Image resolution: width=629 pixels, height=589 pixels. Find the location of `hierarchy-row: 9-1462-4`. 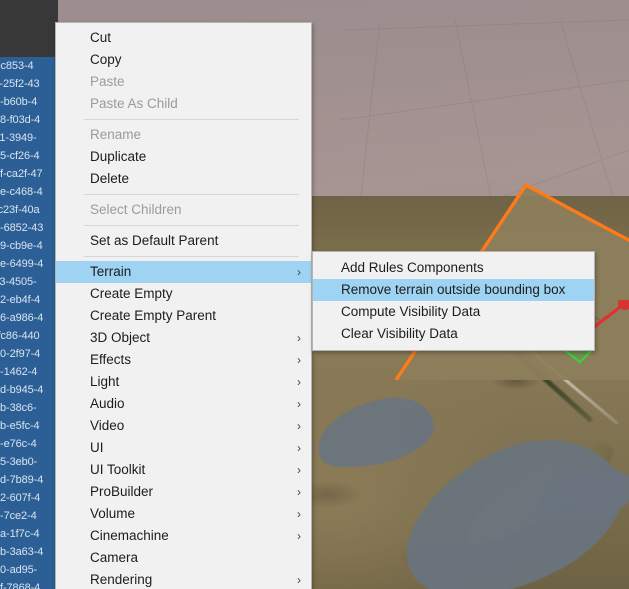

hierarchy-row: 9-1462-4 is located at coordinates (29, 372).